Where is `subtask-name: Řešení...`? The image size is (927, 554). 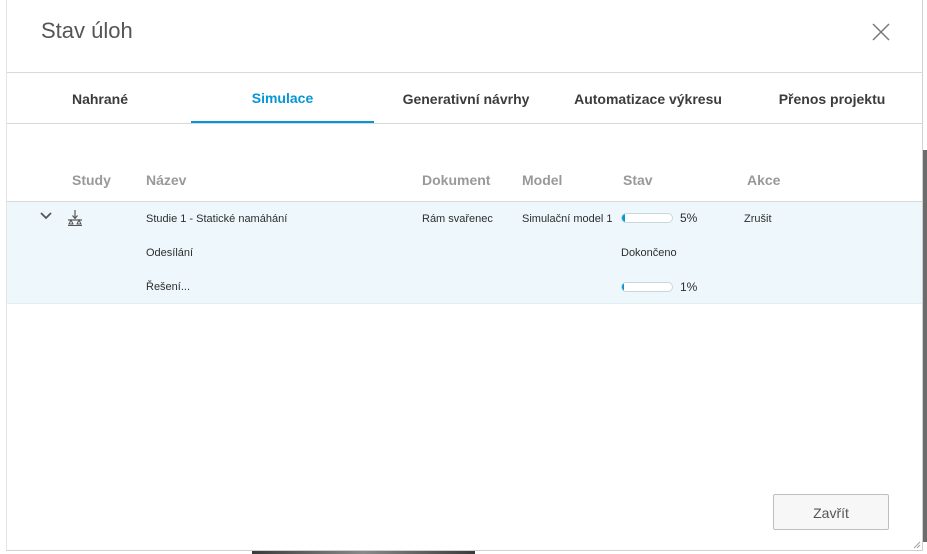 subtask-name: Řešení... is located at coordinates (168, 287).